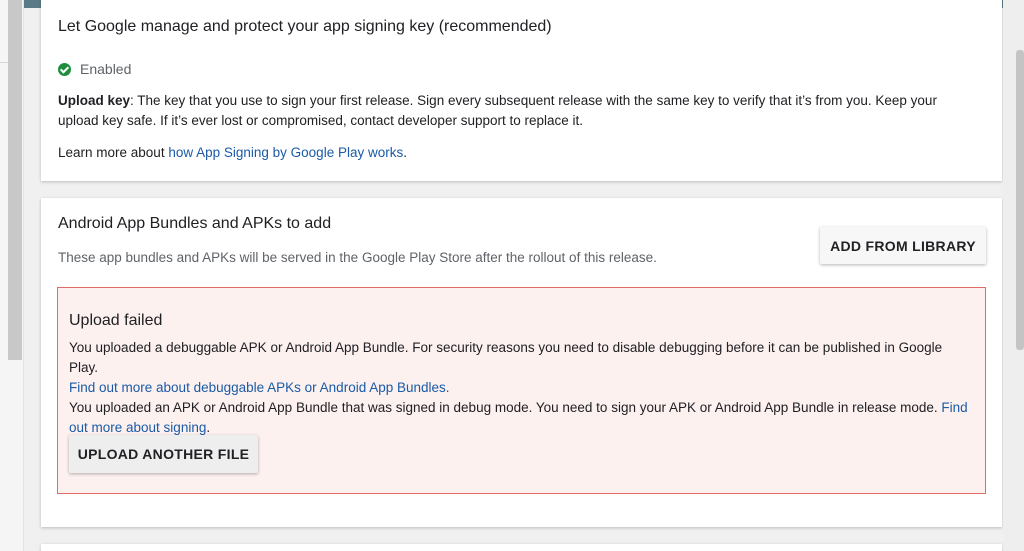 This screenshot has width=1024, height=551. Describe the element at coordinates (4, 62) in the screenshot. I see `left-divider` at that location.